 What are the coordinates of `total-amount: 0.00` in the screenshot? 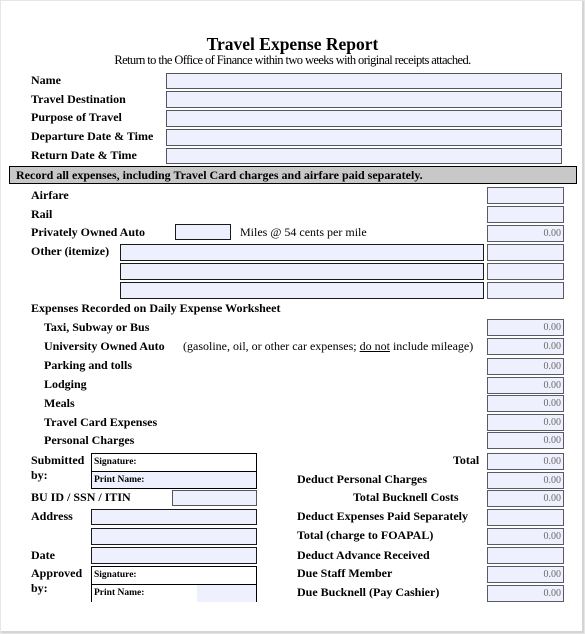 It's located at (525, 461).